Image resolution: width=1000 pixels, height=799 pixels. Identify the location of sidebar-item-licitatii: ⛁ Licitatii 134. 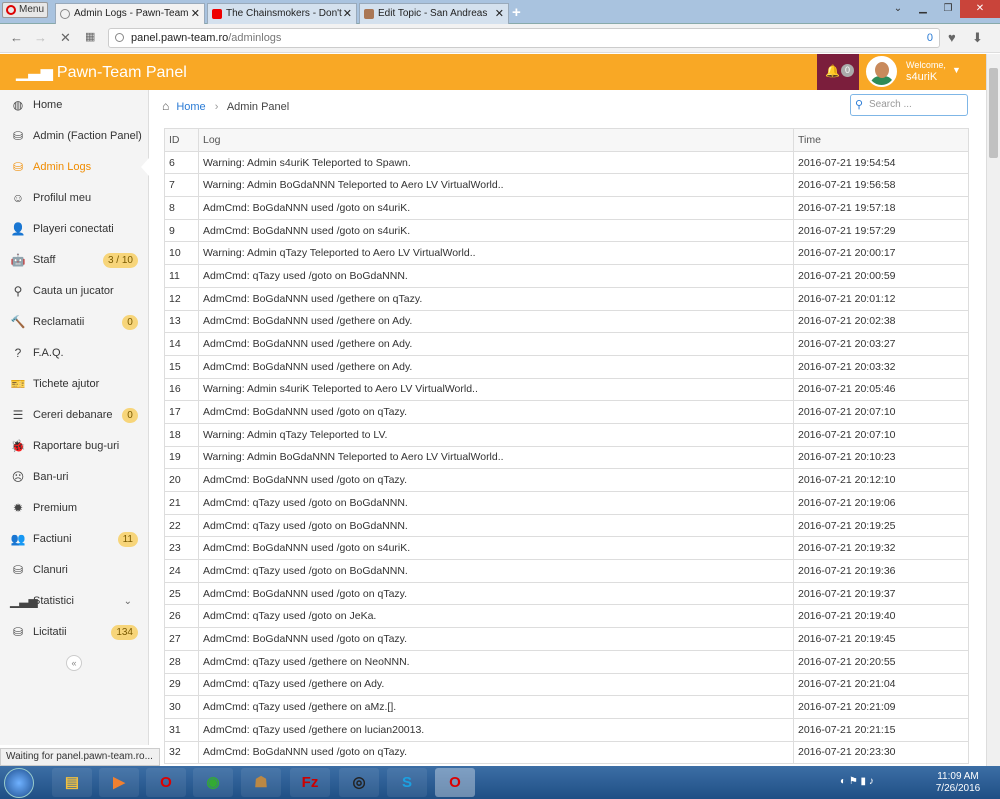
(74, 632).